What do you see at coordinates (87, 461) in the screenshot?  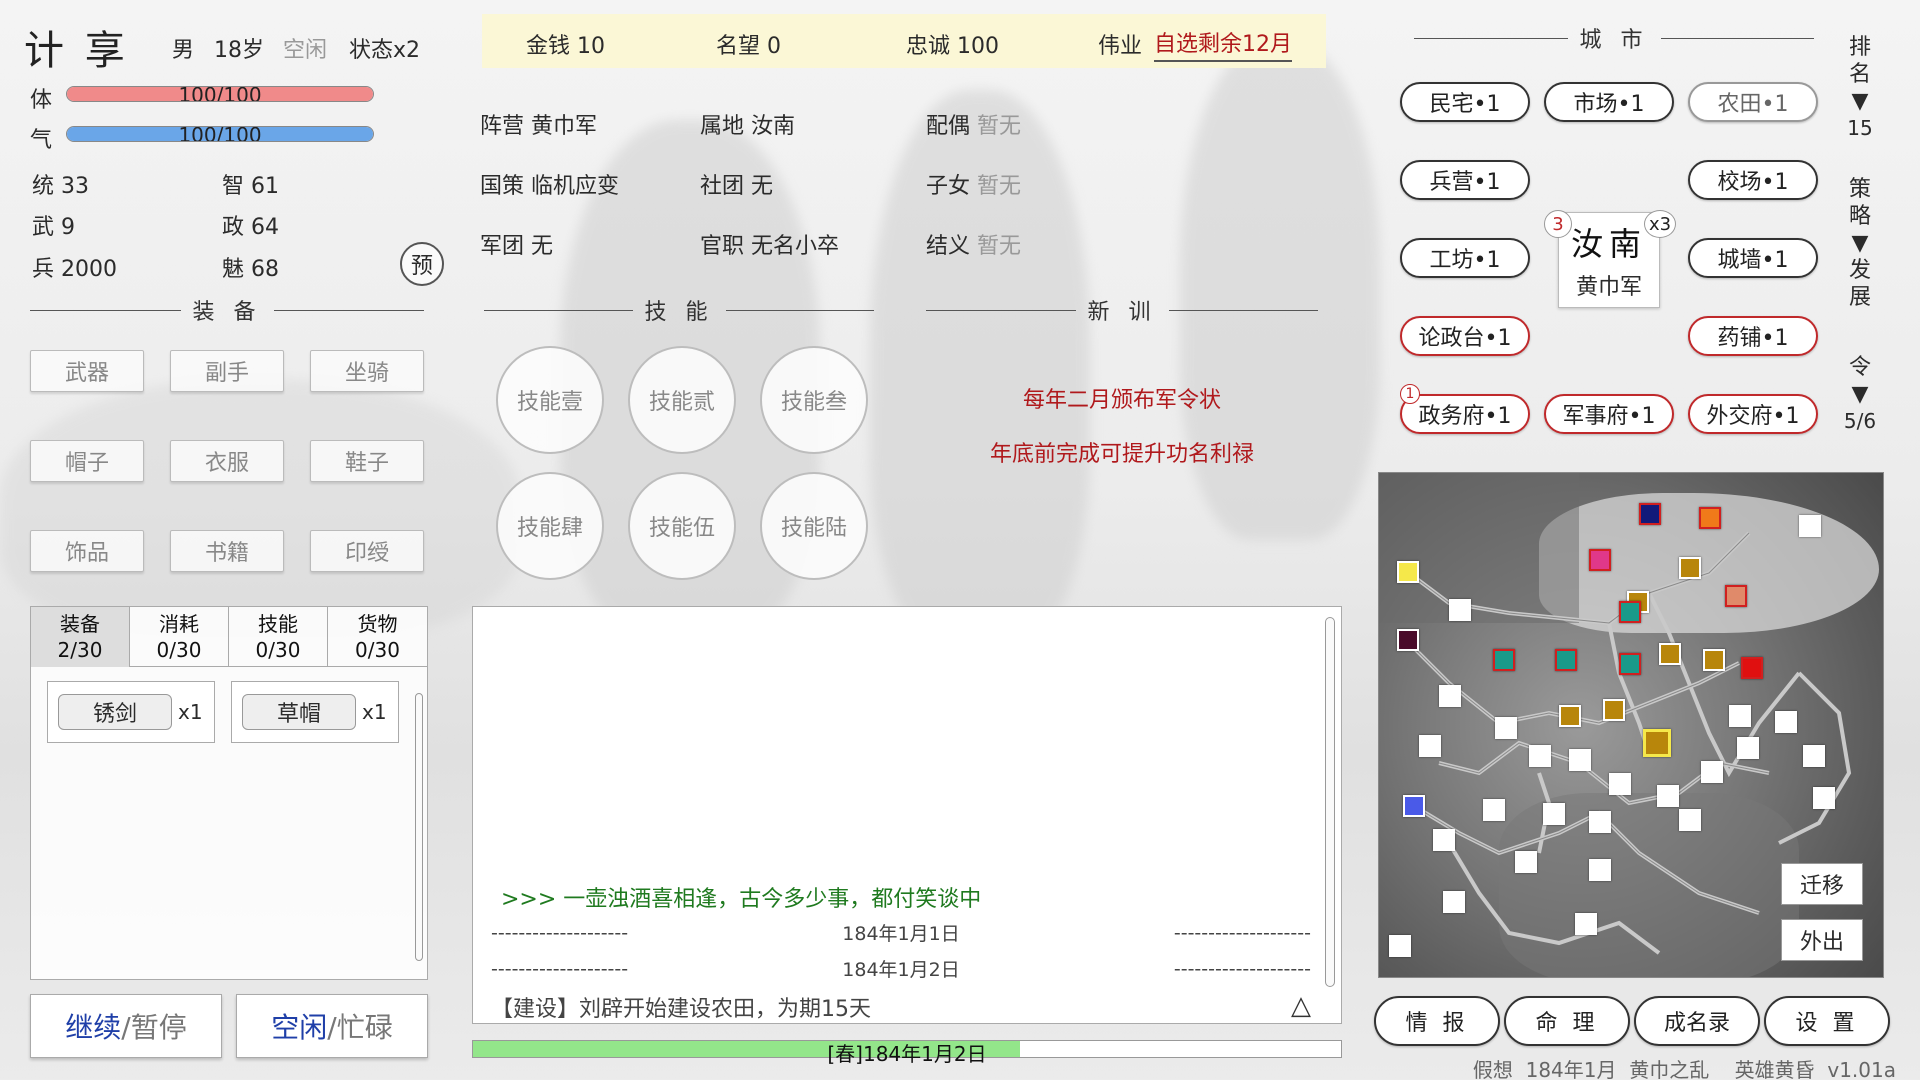 I see `equip-slot-hat: 帽子` at bounding box center [87, 461].